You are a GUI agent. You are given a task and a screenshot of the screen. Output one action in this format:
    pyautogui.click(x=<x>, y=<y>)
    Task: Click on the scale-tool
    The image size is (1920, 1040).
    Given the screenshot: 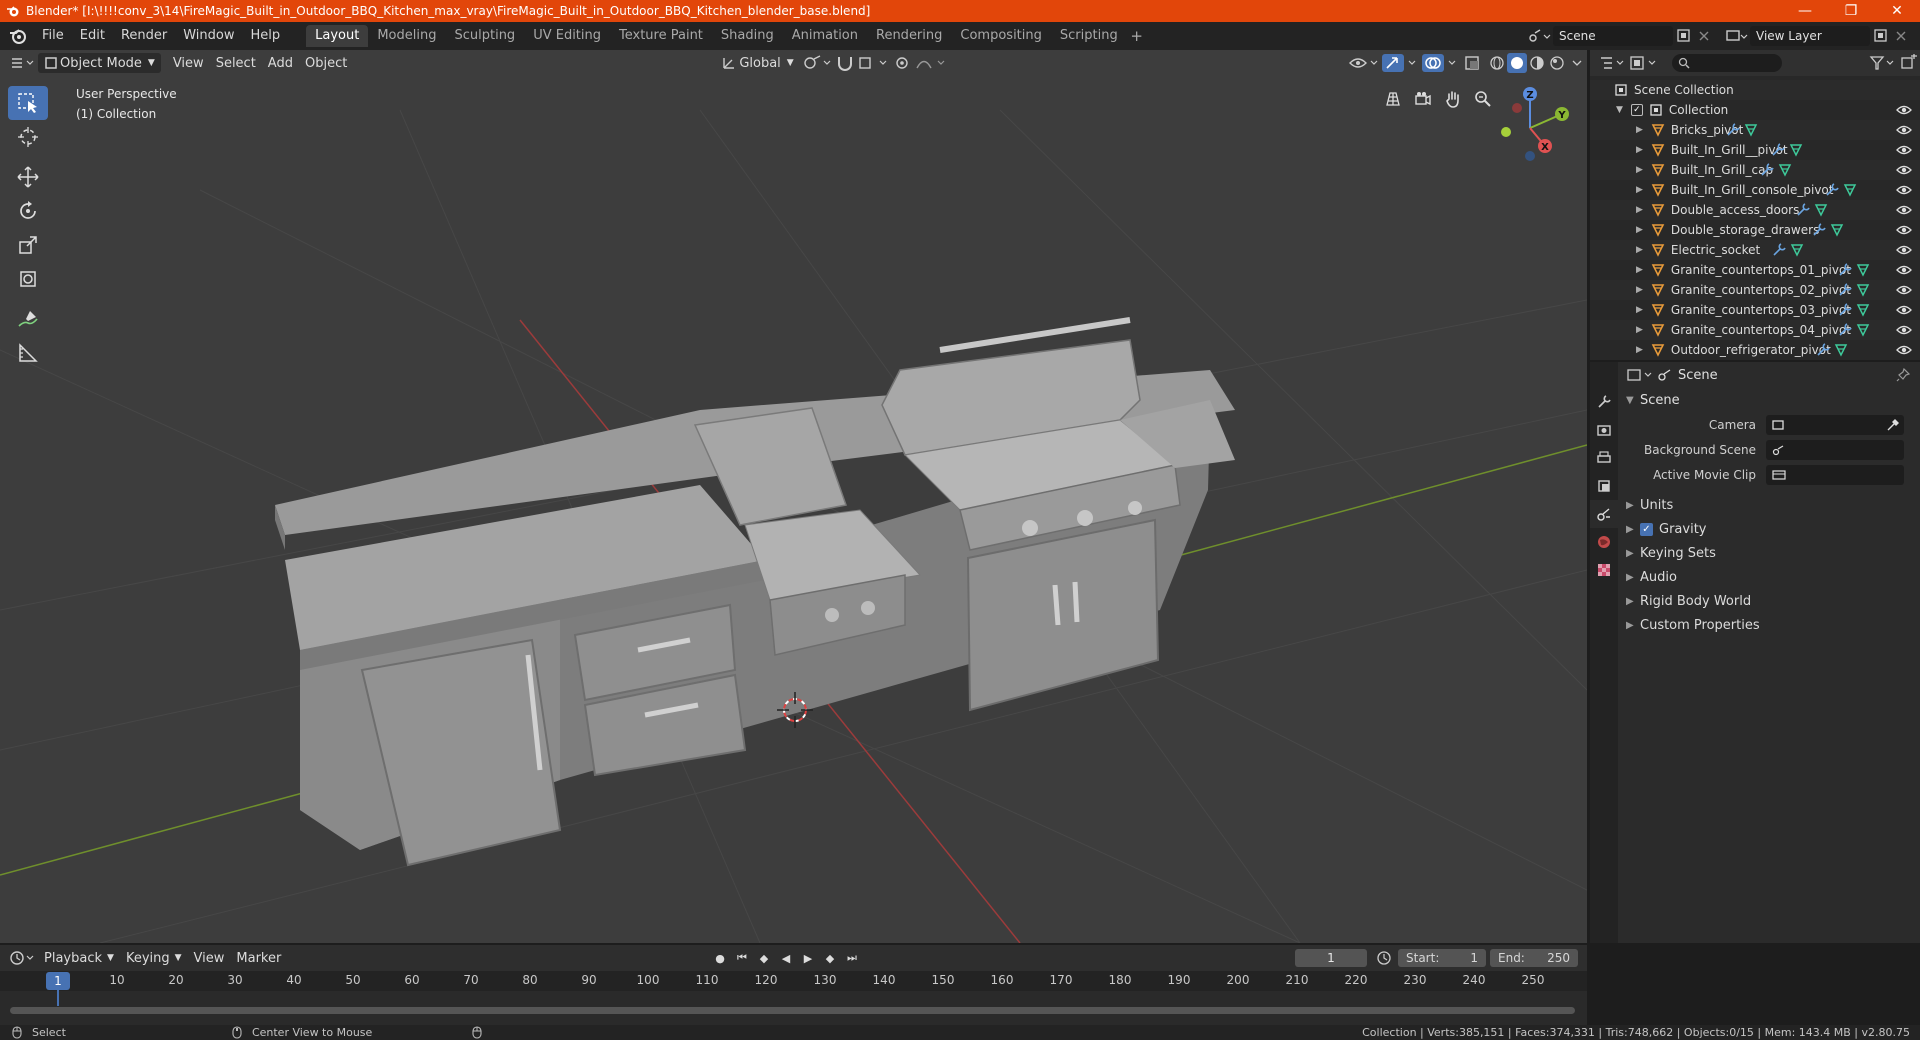 What is the action you would take?
    pyautogui.click(x=28, y=245)
    